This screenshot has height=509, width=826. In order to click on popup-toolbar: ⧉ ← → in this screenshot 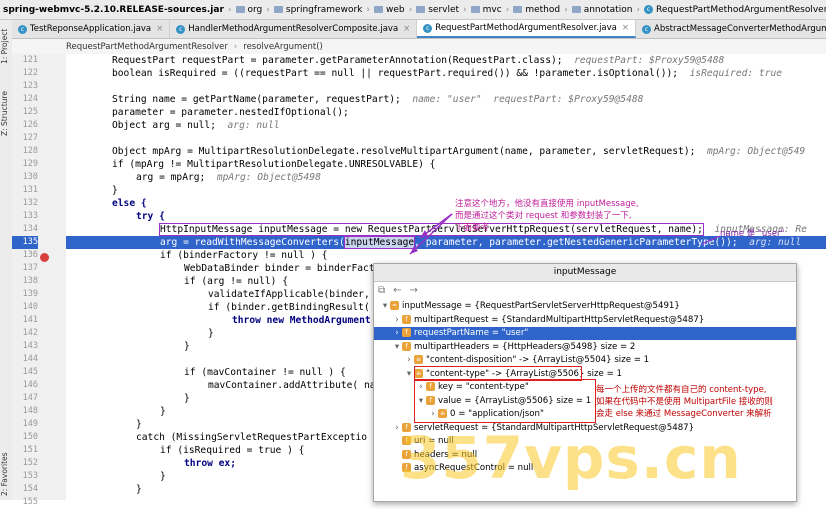, I will do `click(585, 290)`.